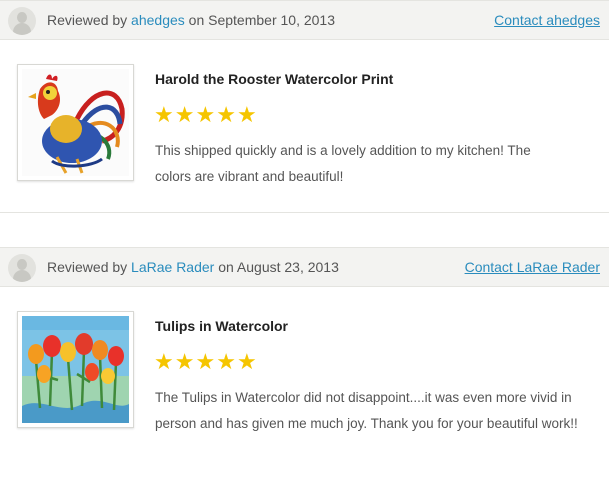 The width and height of the screenshot is (609, 484). What do you see at coordinates (274, 79) in the screenshot?
I see `product-title: Harold the Rooster Watercolor Print` at bounding box center [274, 79].